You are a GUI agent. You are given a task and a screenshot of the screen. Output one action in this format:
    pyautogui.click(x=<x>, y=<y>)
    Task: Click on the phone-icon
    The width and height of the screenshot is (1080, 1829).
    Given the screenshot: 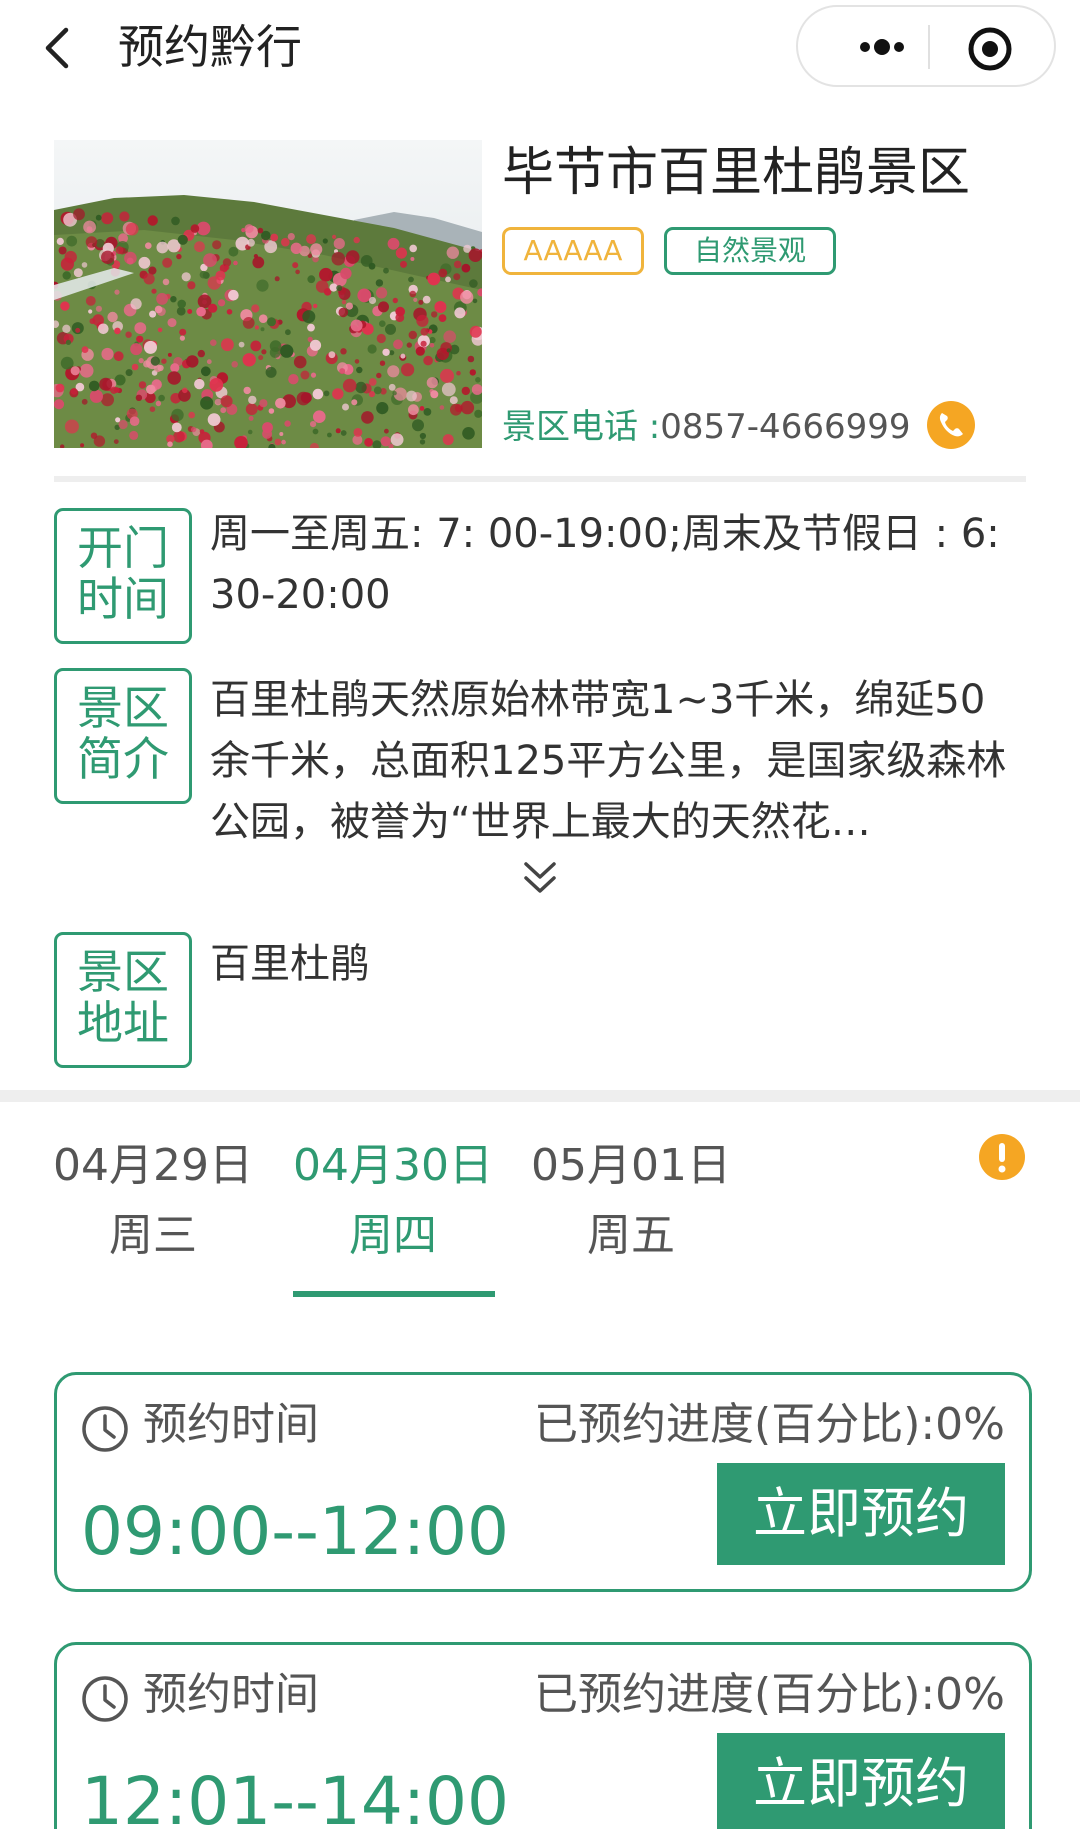 What is the action you would take?
    pyautogui.click(x=951, y=425)
    